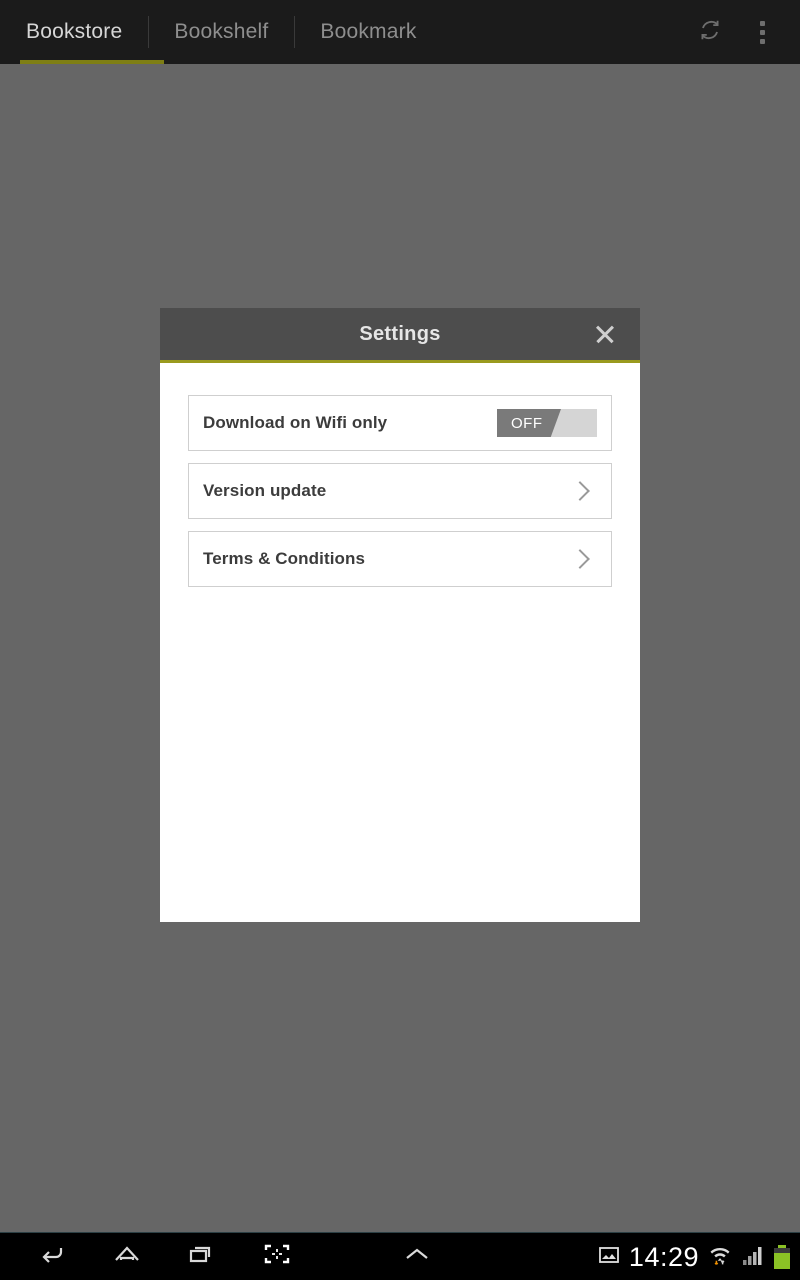  I want to click on cellular-signal-icon, so click(753, 1257).